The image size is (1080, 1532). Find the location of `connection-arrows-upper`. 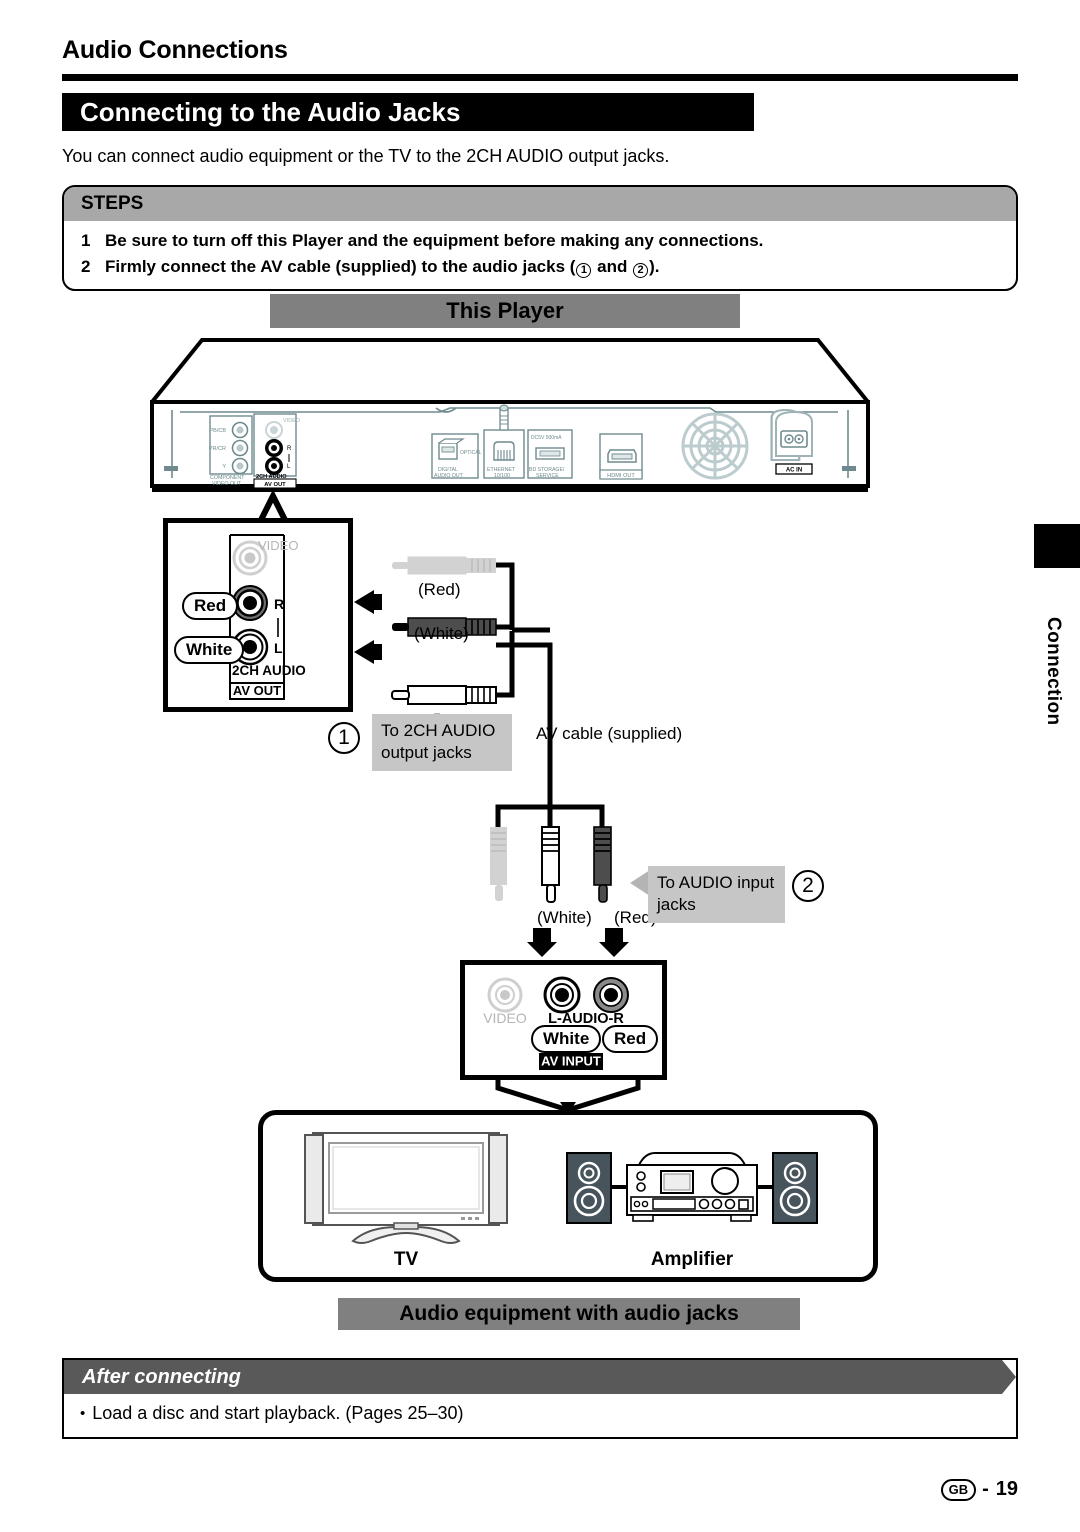

connection-arrows-upper is located at coordinates (368, 627).